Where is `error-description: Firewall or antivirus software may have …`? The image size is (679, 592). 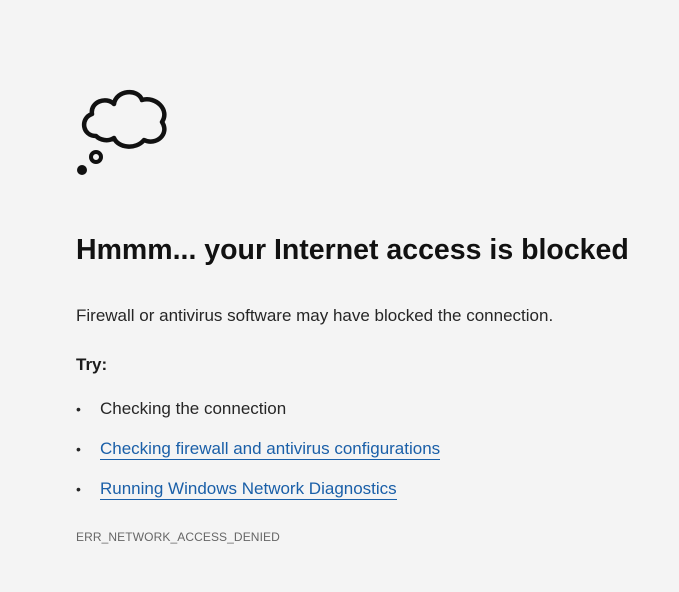
error-description: Firewall or antivirus software may have … is located at coordinates (315, 315).